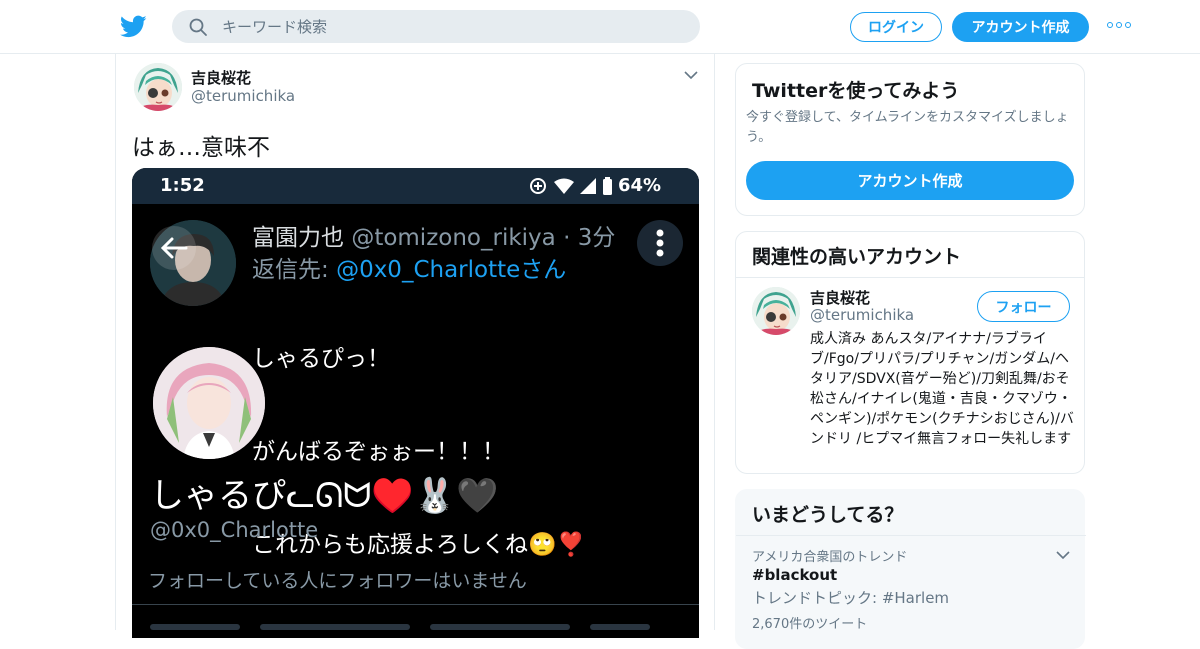 The image size is (1200, 649). What do you see at coordinates (660, 243) in the screenshot?
I see `vertical-dots-icon` at bounding box center [660, 243].